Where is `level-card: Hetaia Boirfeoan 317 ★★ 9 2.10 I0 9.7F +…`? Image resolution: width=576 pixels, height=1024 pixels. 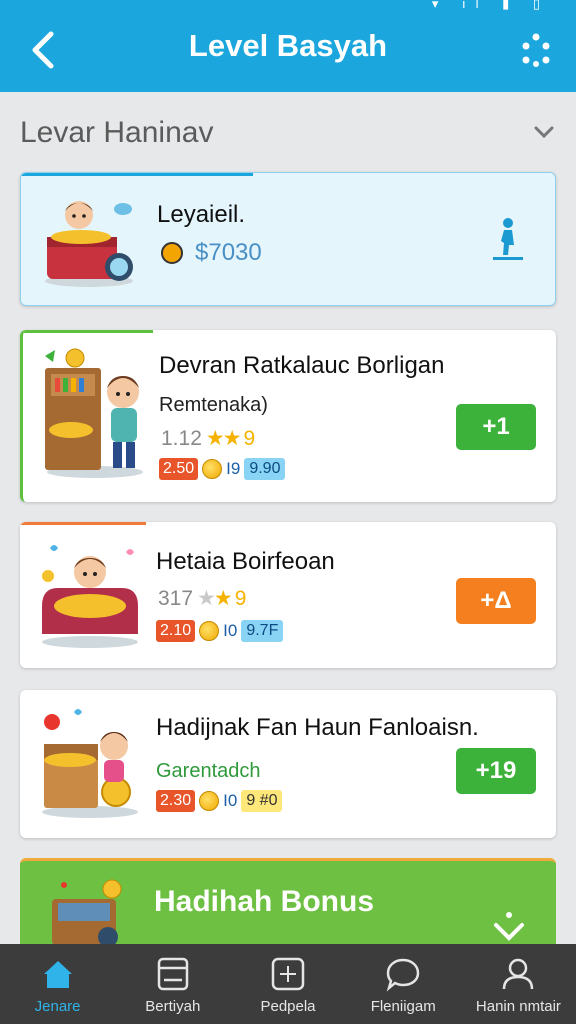
level-card: Hetaia Boirfeoan 317 ★★ 9 2.10 I0 9.7F +… is located at coordinates (288, 595).